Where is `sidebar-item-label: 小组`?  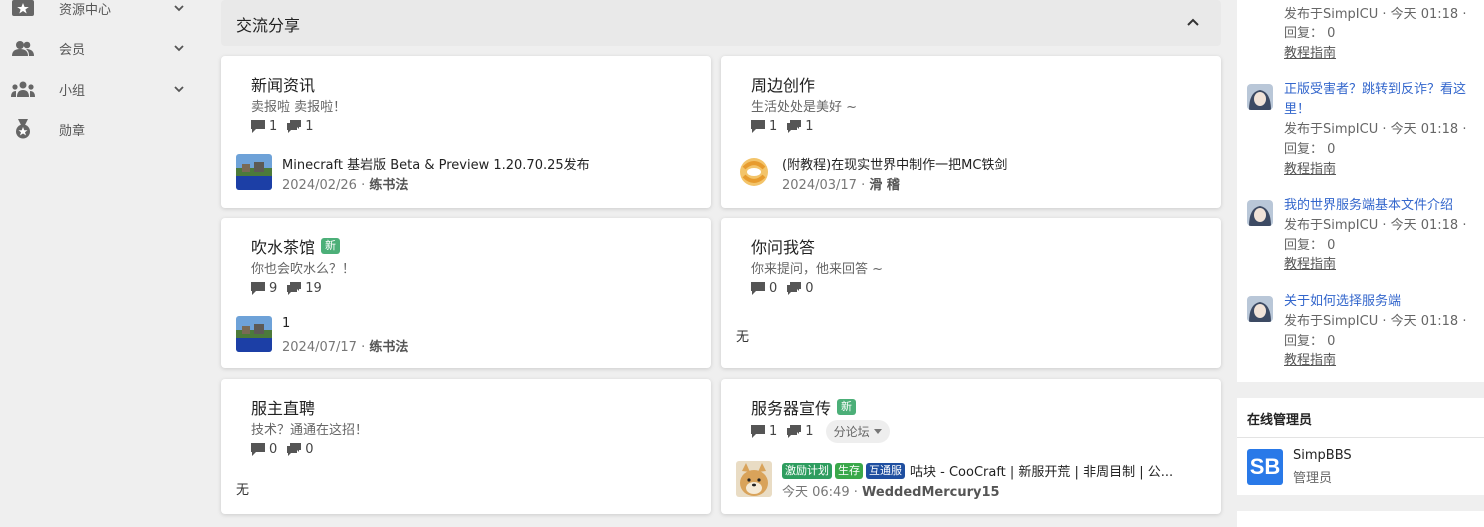 sidebar-item-label: 小组 is located at coordinates (72, 91).